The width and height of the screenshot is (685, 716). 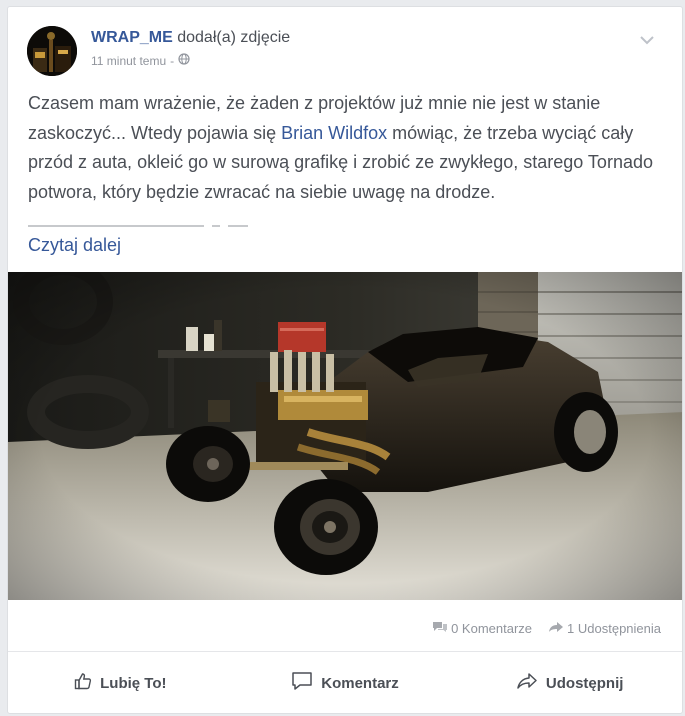 I want to click on mention-link: Brian Wildfox, so click(x=334, y=133).